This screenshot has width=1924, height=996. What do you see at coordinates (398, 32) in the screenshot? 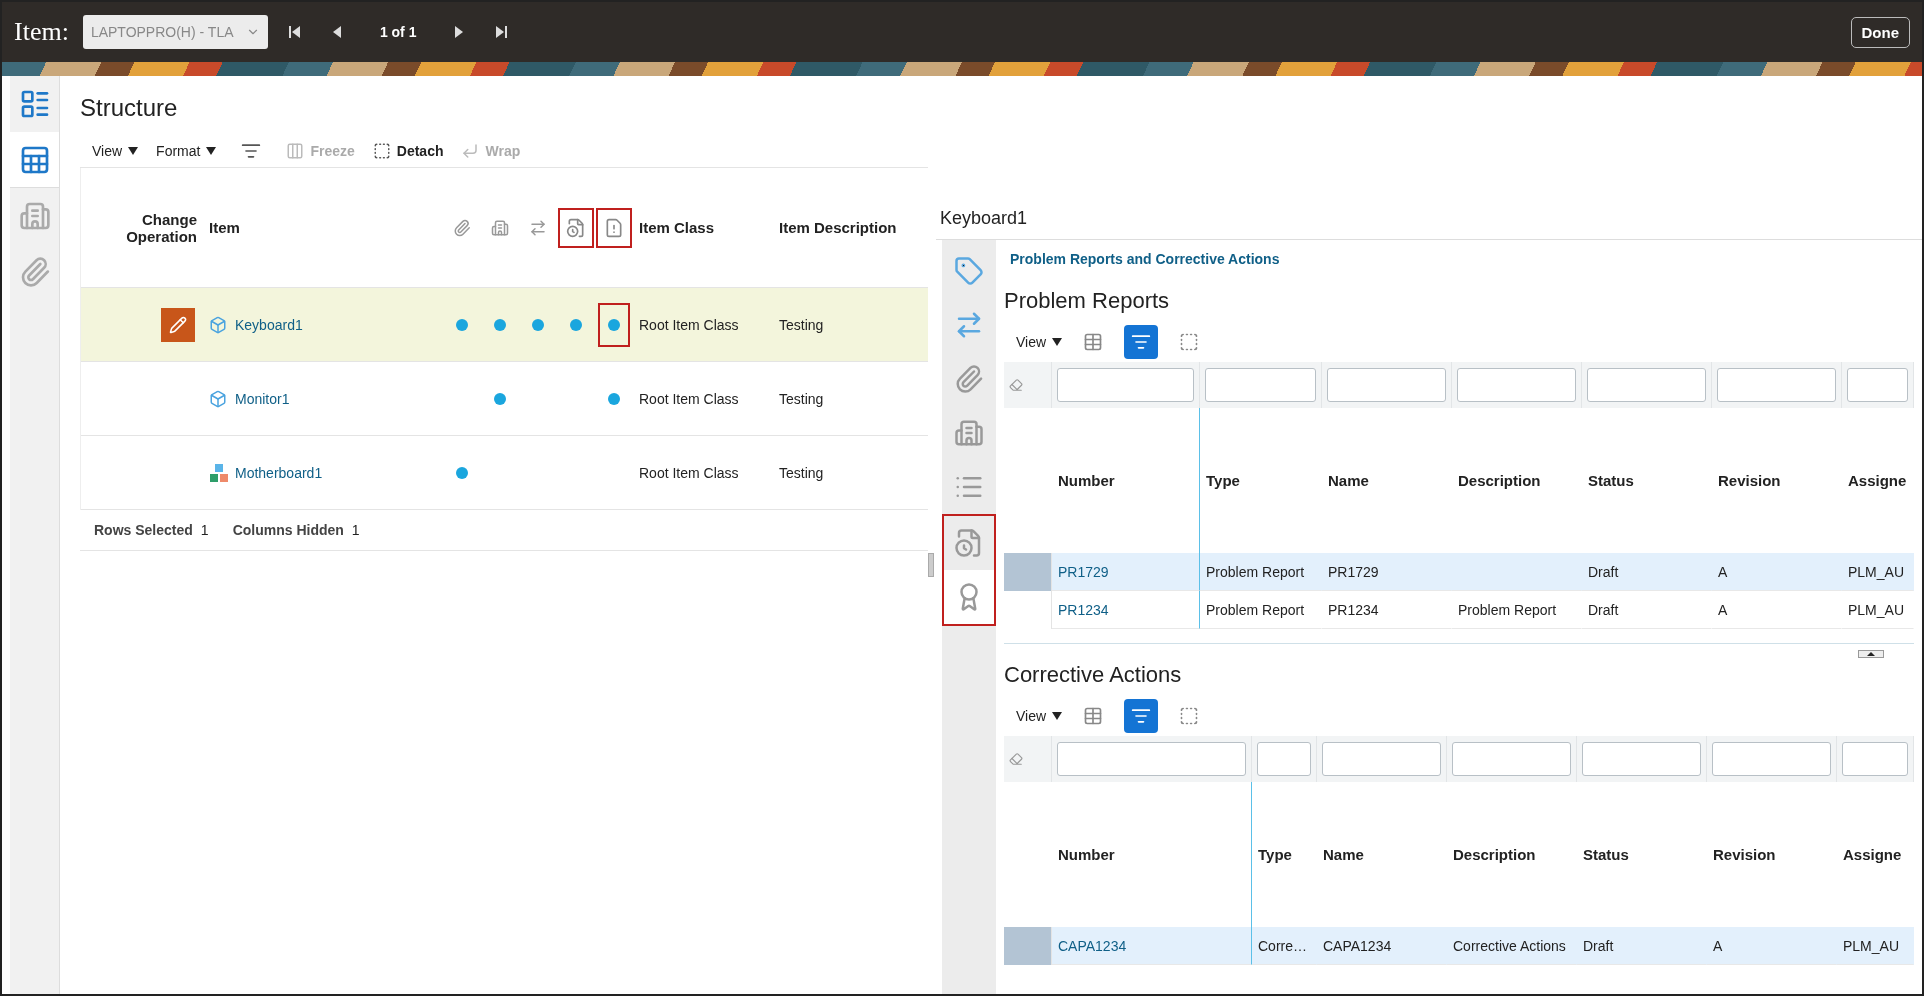
I see `page-indicator: 1 of 1` at bounding box center [398, 32].